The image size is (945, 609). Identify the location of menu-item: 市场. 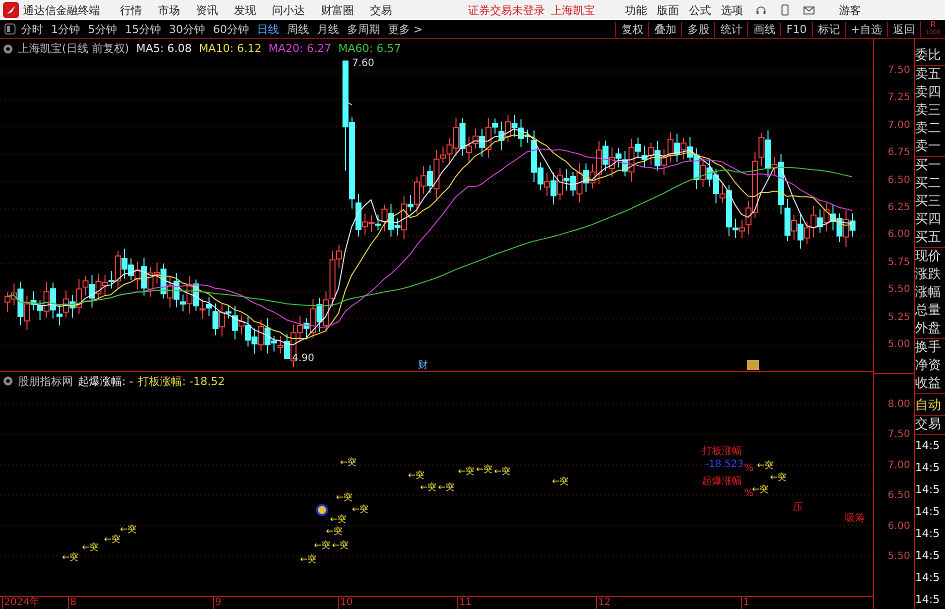
(169, 10).